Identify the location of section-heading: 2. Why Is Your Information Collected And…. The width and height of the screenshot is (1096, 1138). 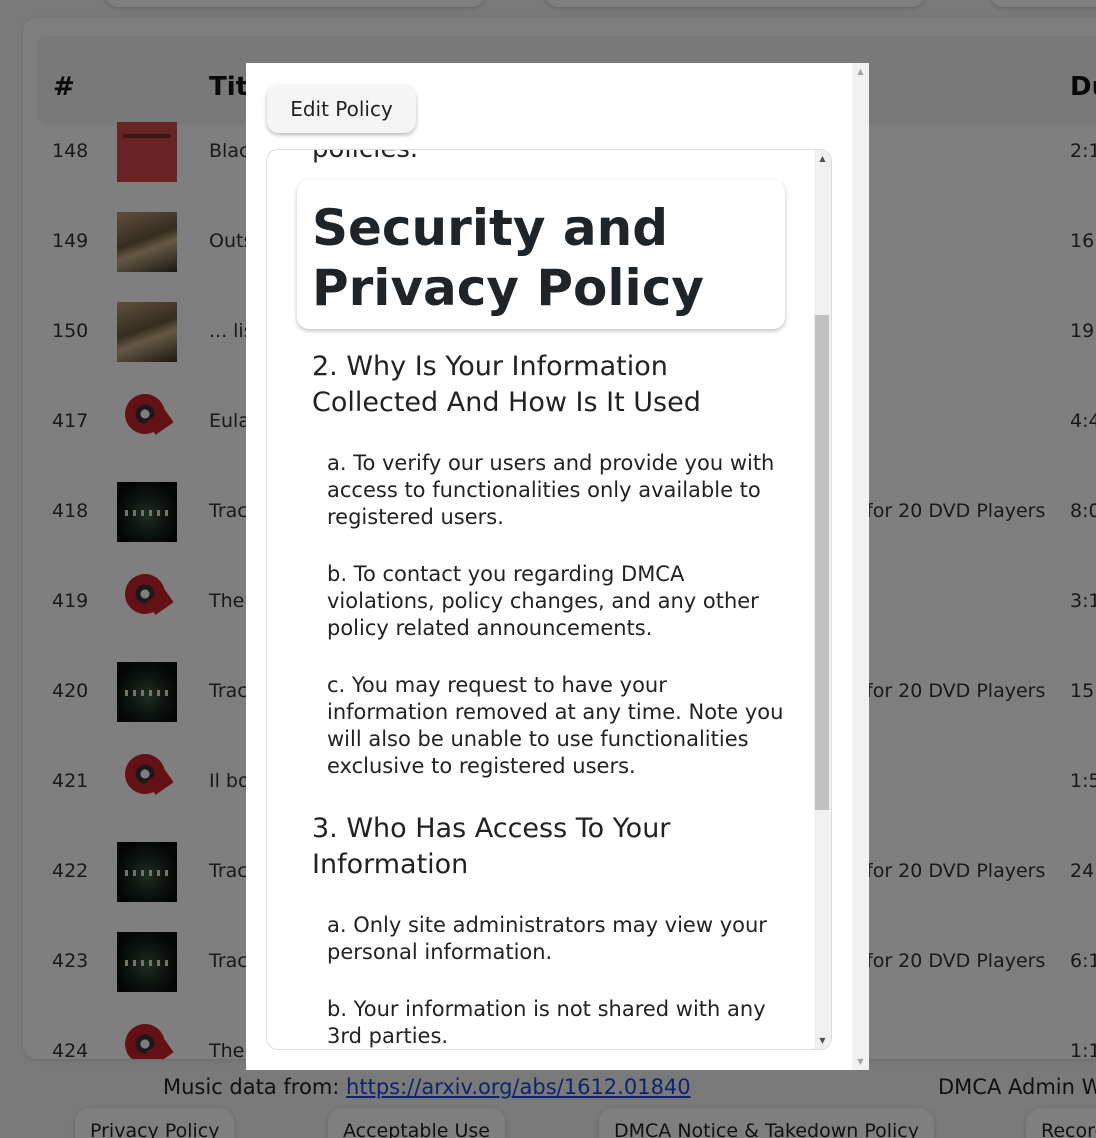
(506, 384).